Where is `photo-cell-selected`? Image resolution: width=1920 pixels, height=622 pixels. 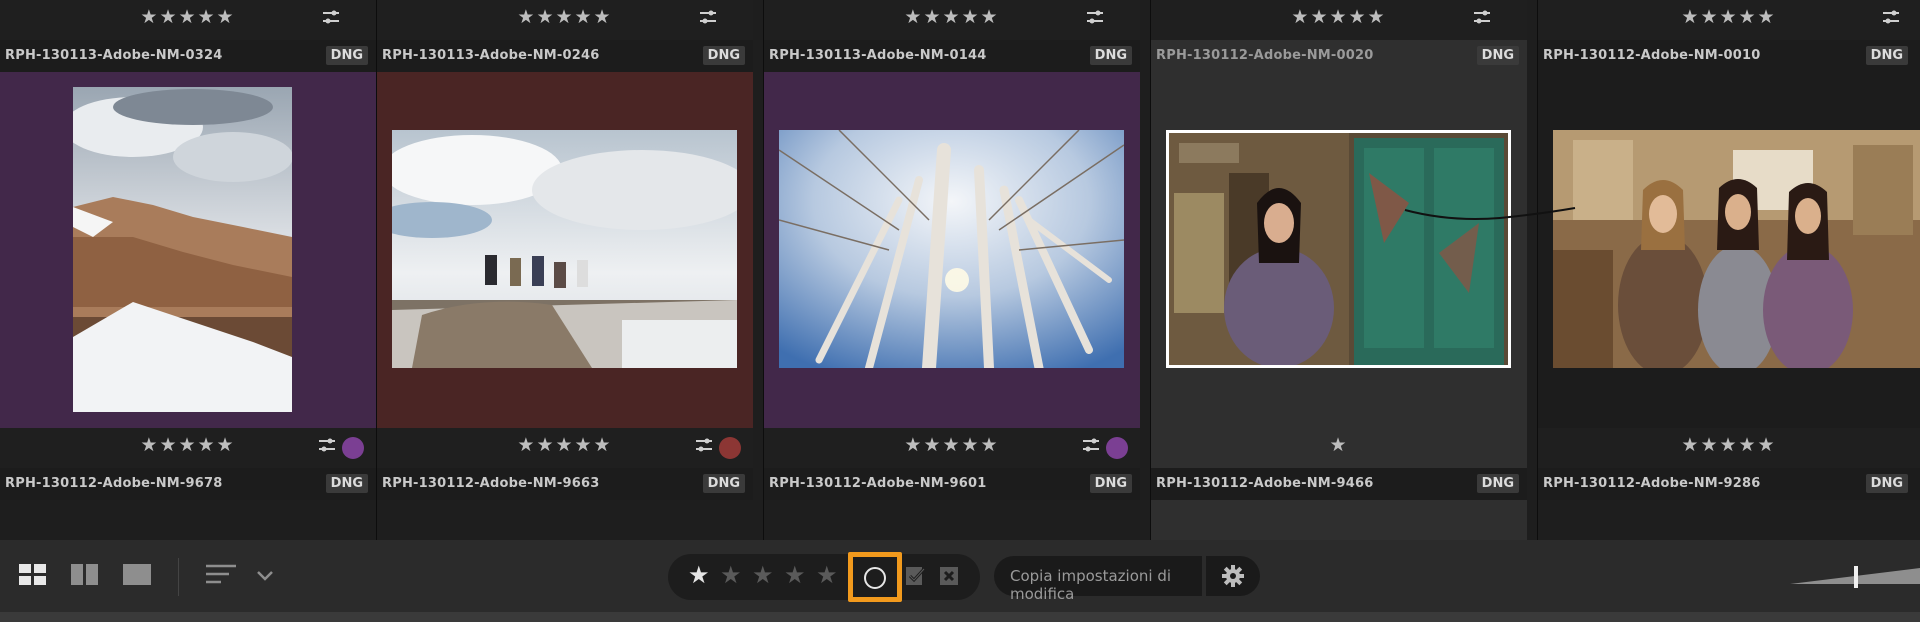 photo-cell-selected is located at coordinates (1339, 250).